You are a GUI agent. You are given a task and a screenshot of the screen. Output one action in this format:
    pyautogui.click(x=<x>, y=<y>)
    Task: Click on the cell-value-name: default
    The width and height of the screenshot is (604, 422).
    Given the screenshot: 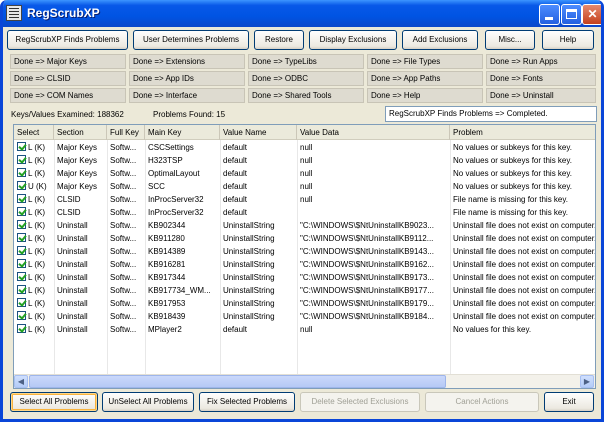 What is the action you would take?
    pyautogui.click(x=235, y=186)
    